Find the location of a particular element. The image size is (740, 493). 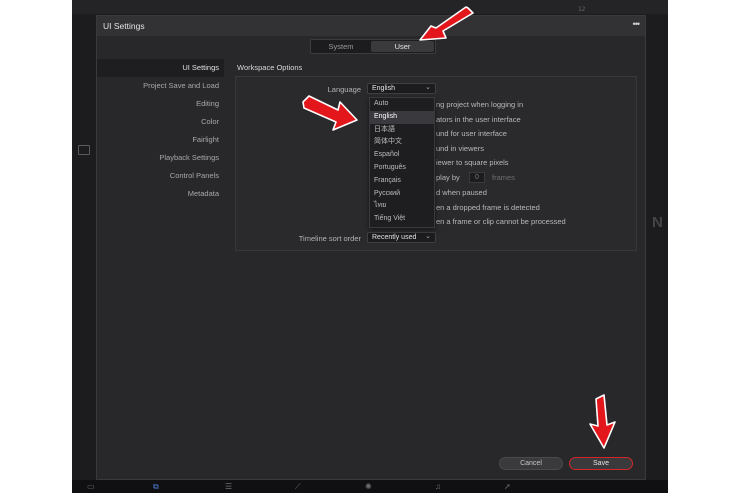

fusion-page-icon: ⟋ is located at coordinates (298, 486).